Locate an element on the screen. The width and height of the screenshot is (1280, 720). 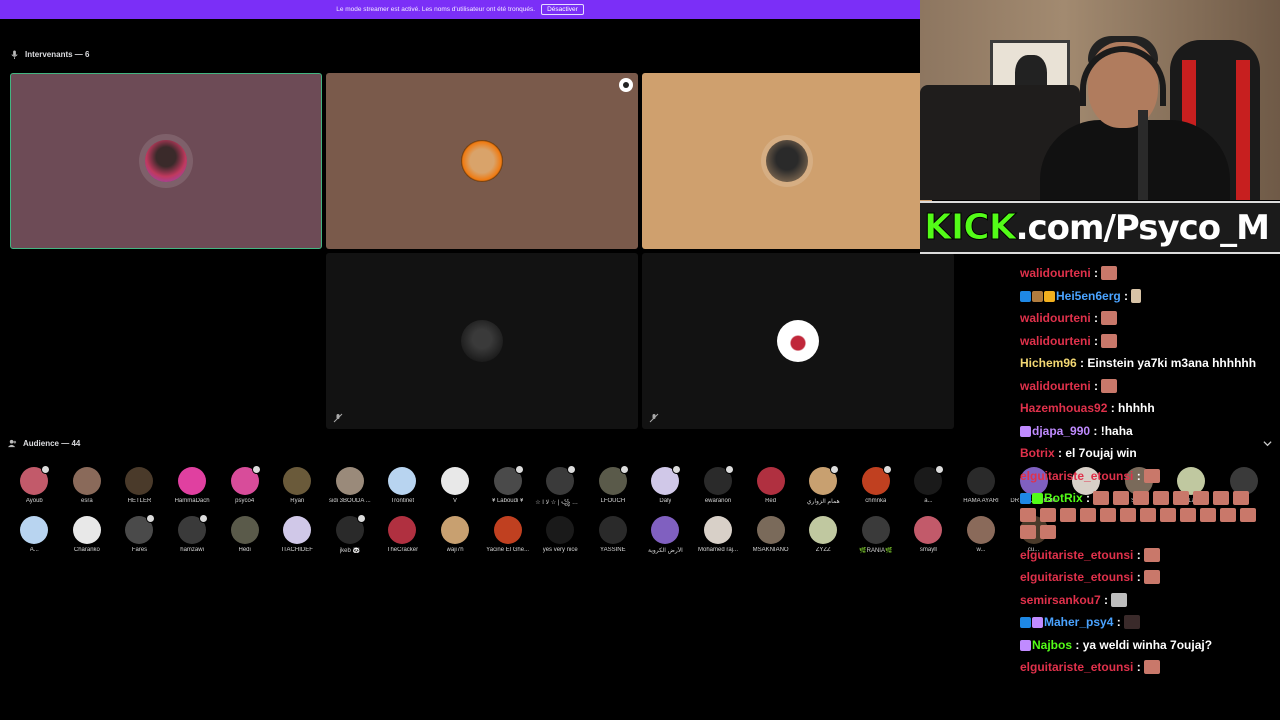
audience-member: yes very nice is located at coordinates (560, 535).